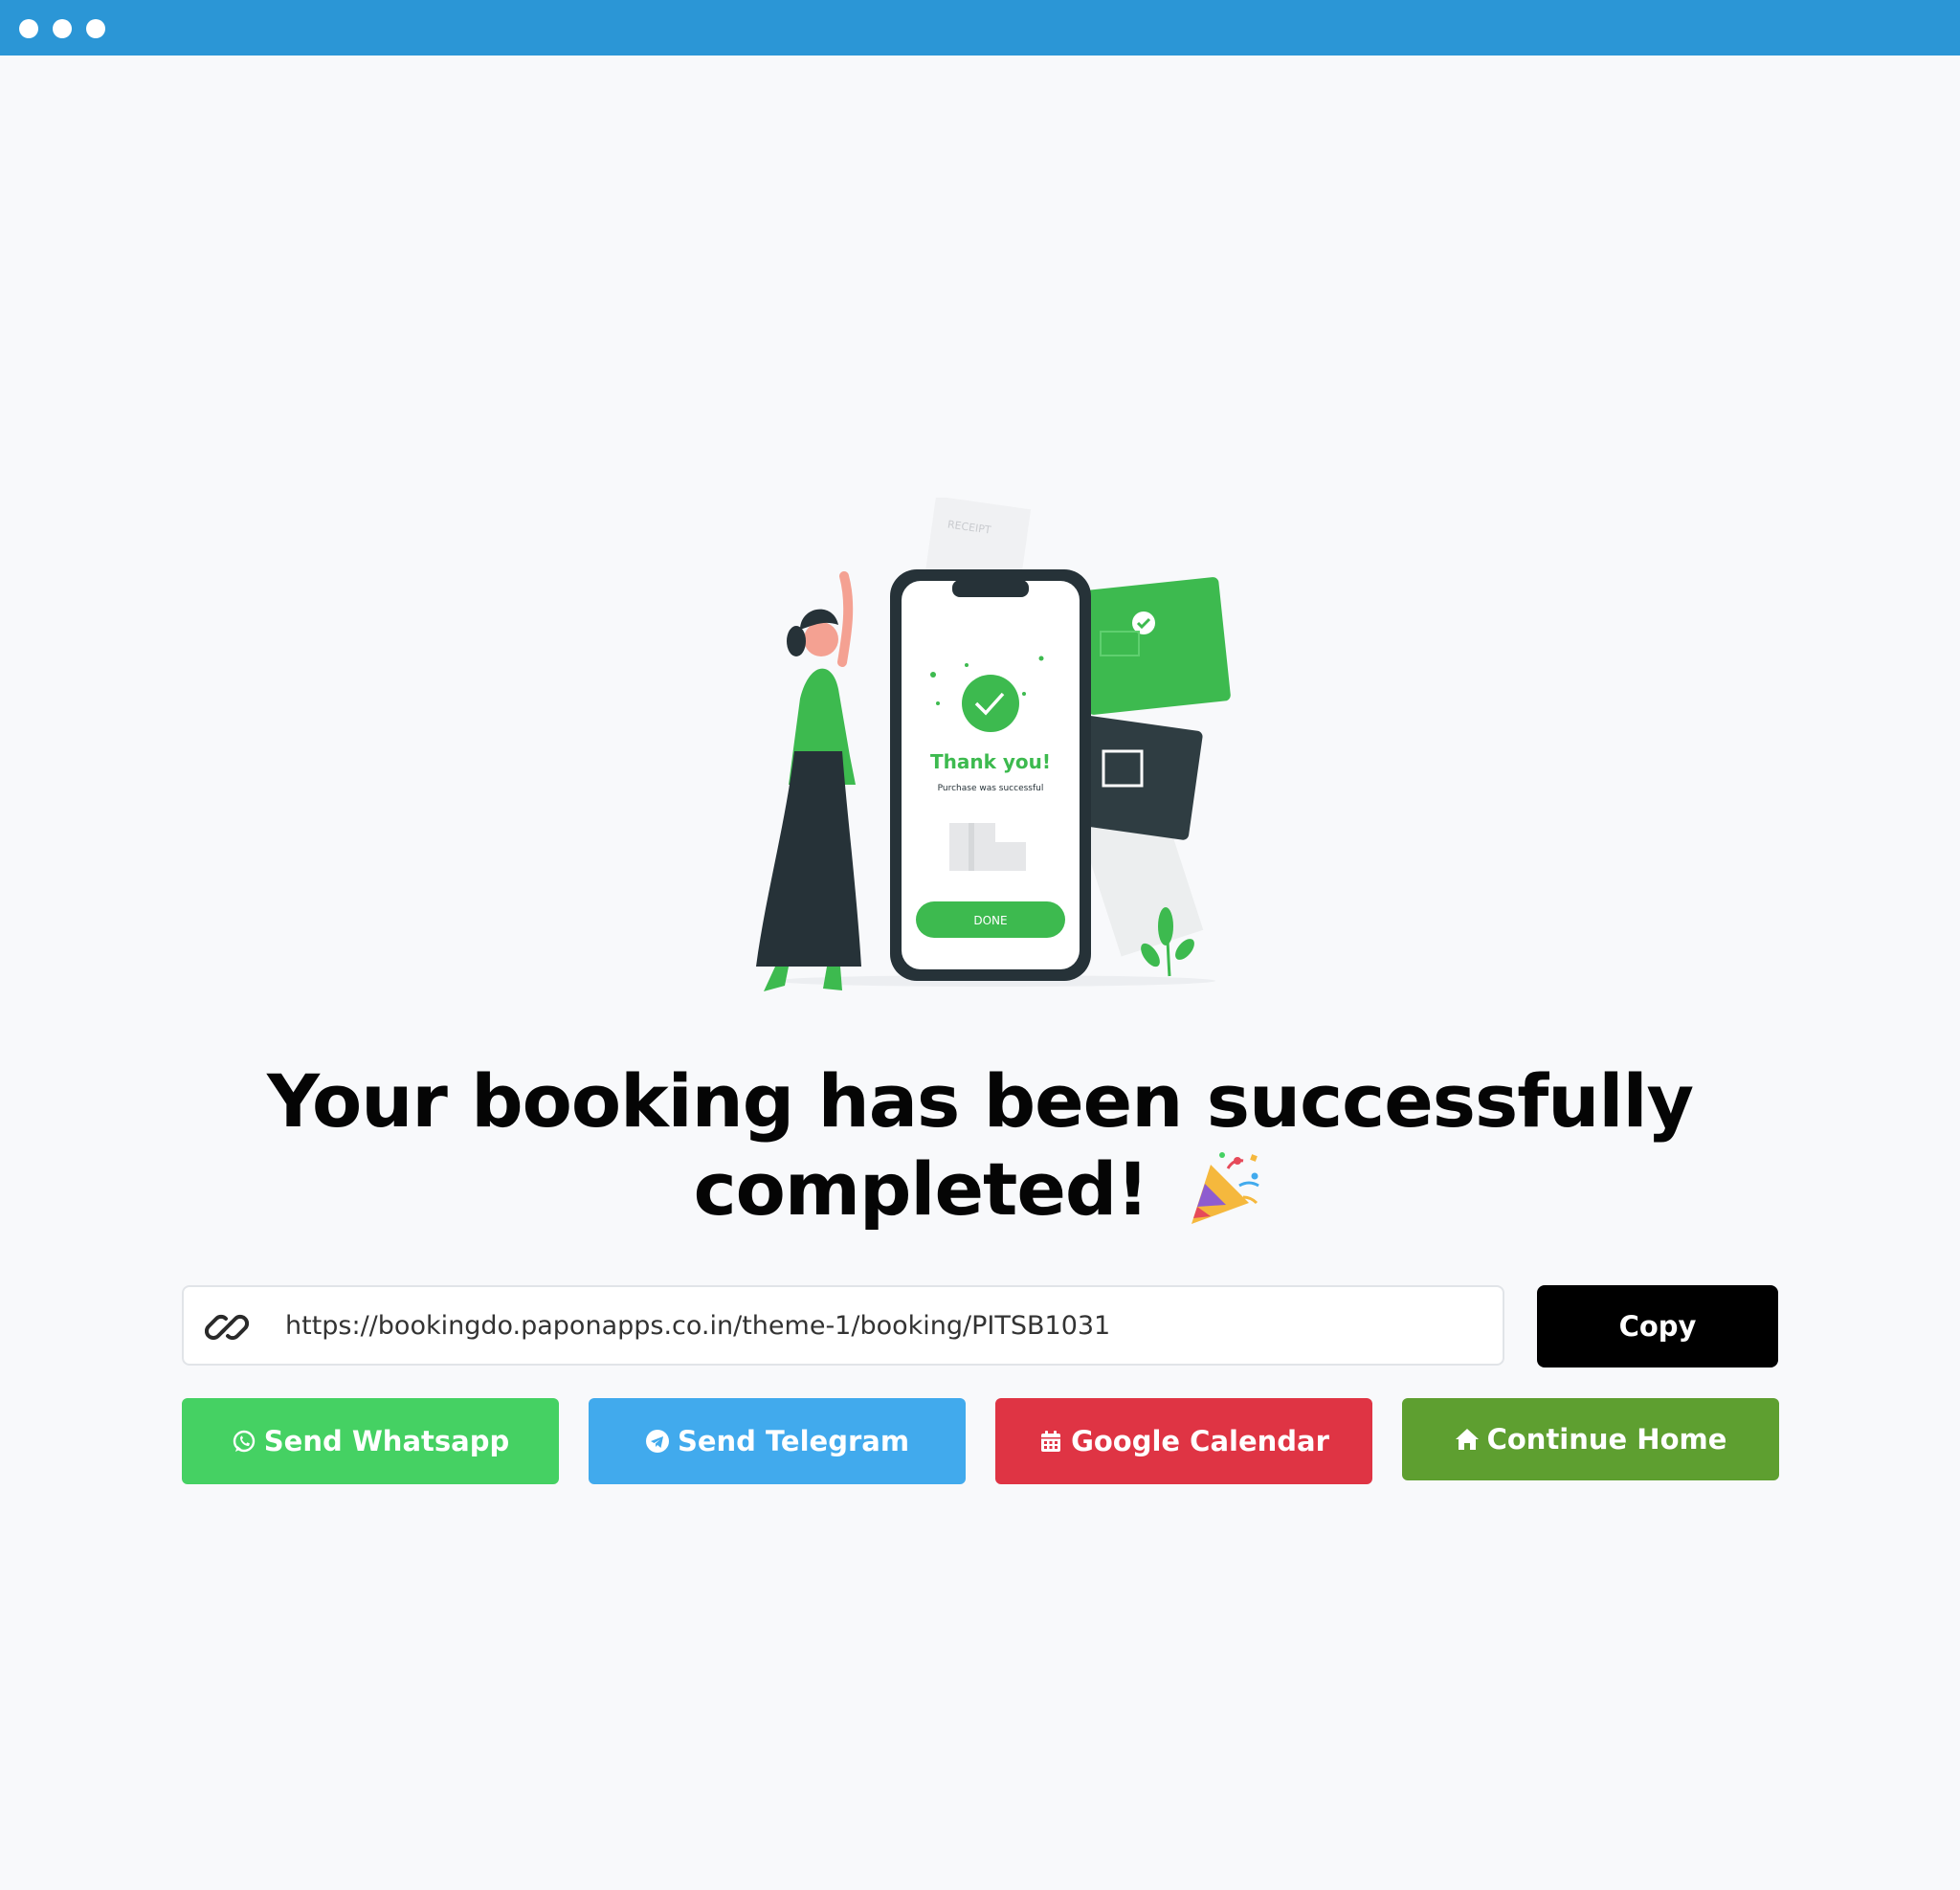 The width and height of the screenshot is (1960, 1890). What do you see at coordinates (386, 1441) in the screenshot?
I see `send-whatsapp-label: Send Whatsapp` at bounding box center [386, 1441].